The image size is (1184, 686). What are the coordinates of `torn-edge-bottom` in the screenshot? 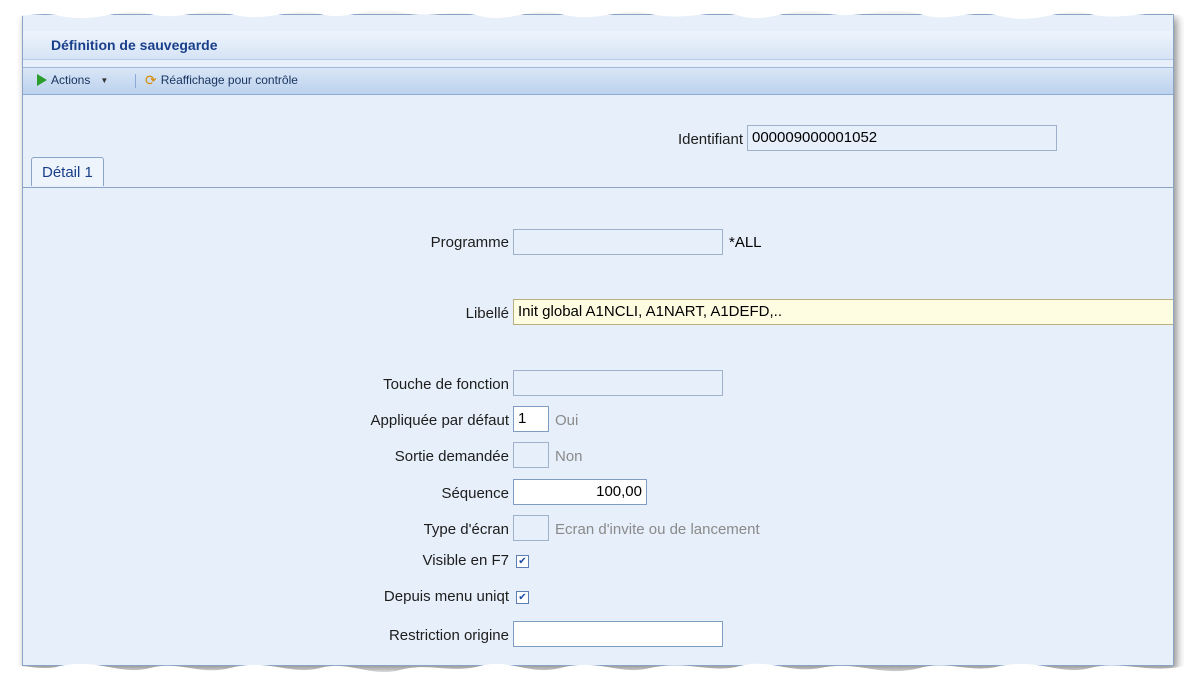 It's located at (592, 674).